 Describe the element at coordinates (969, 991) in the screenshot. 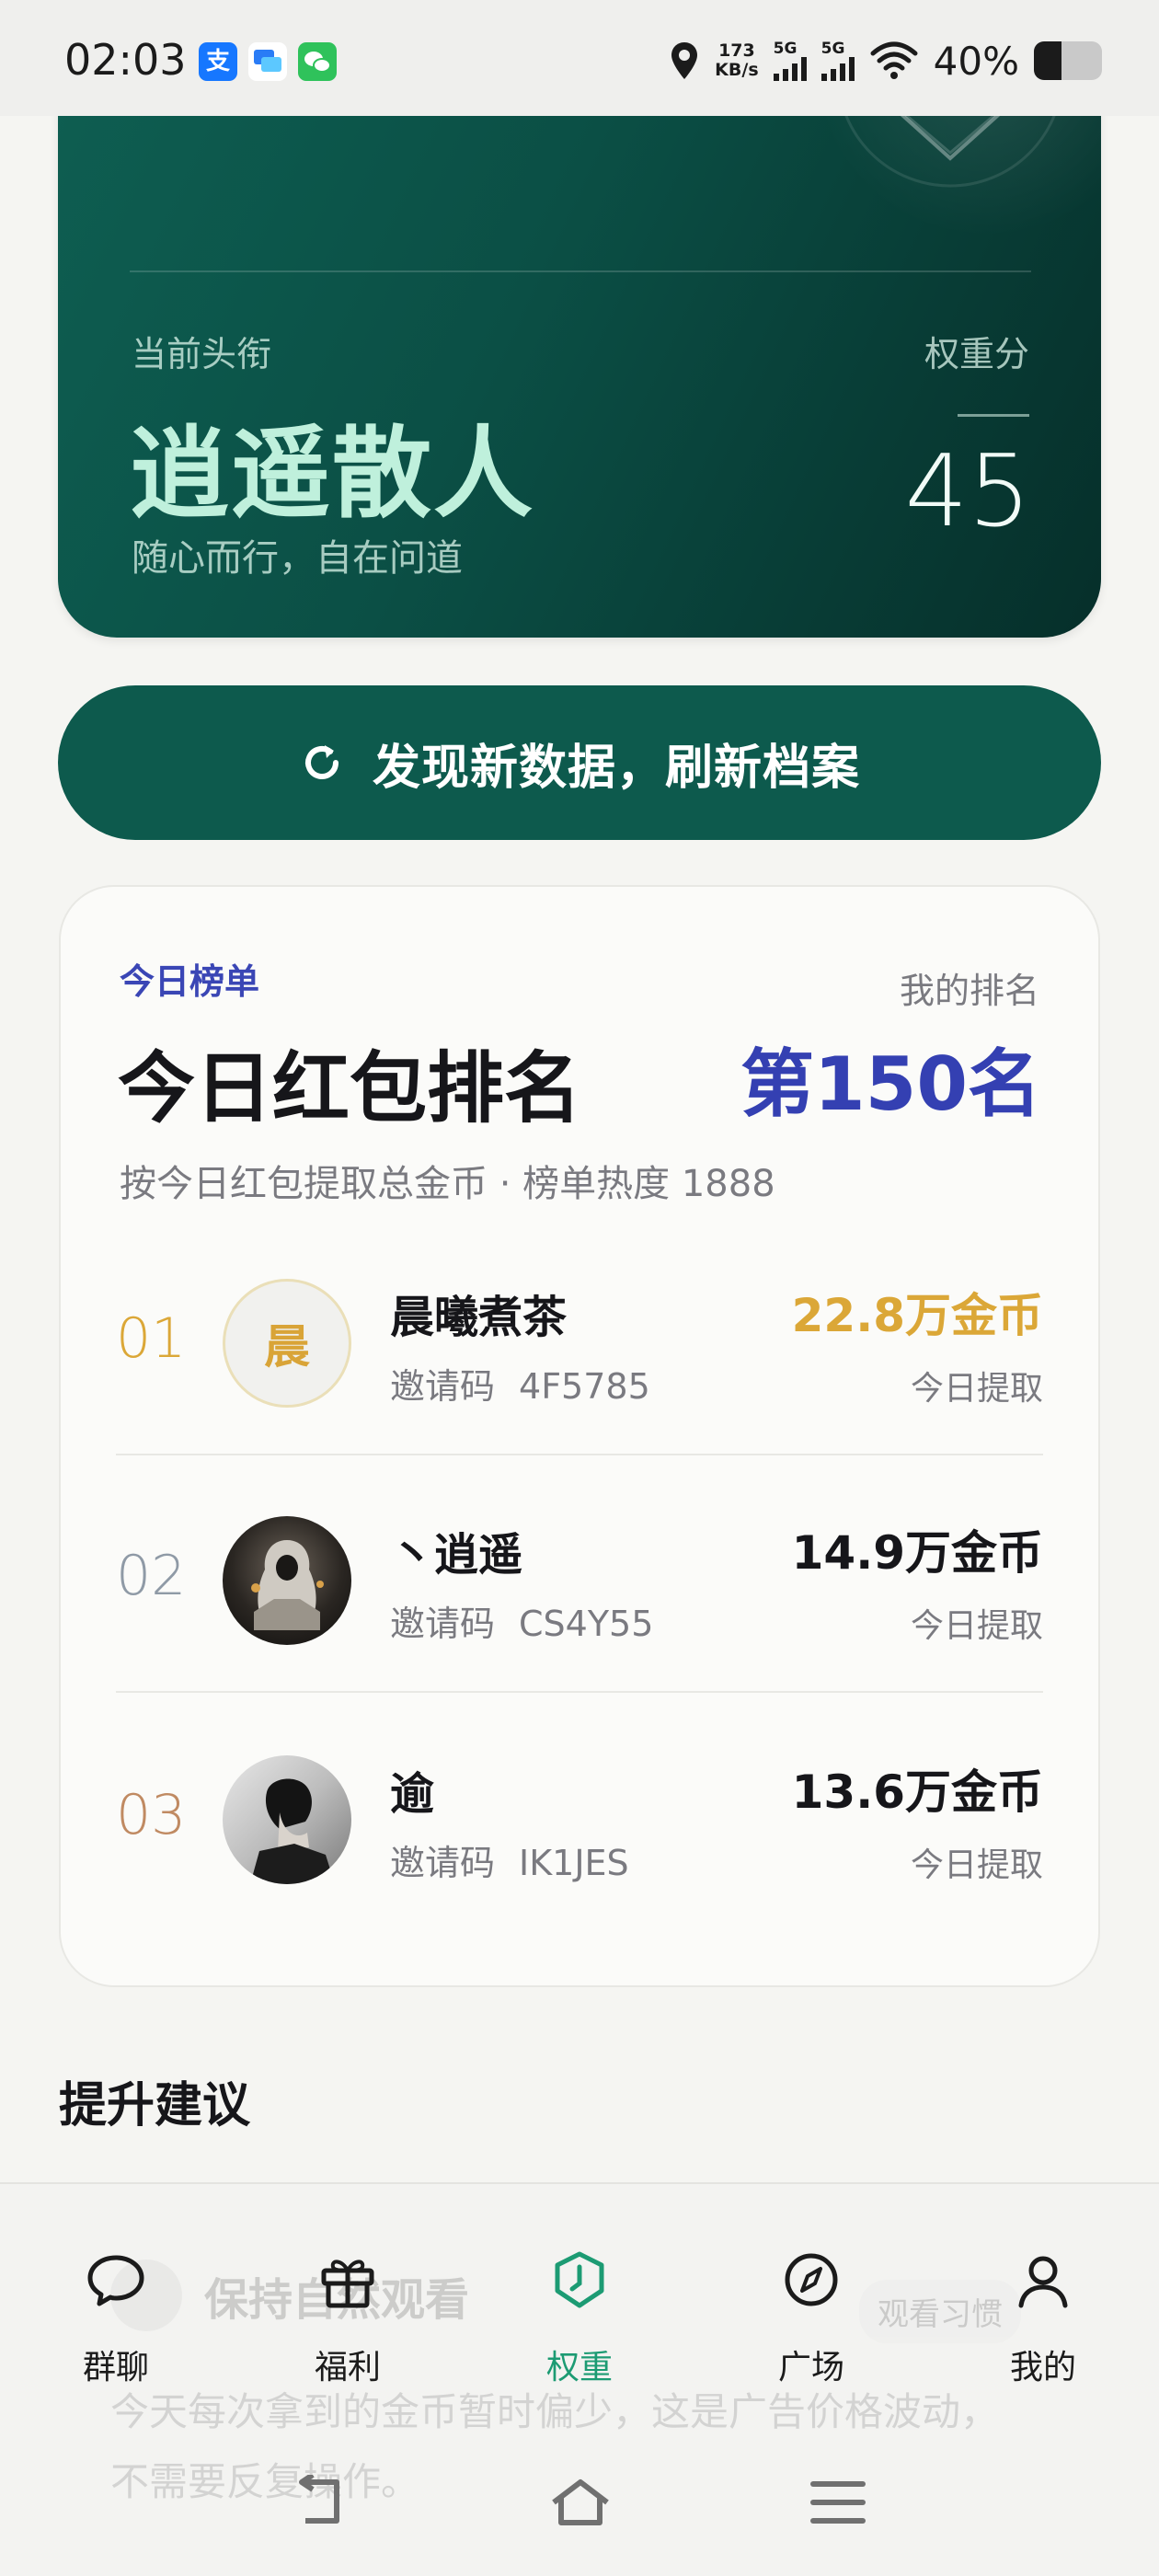

I see `my-rank-label: 我的排名` at that location.